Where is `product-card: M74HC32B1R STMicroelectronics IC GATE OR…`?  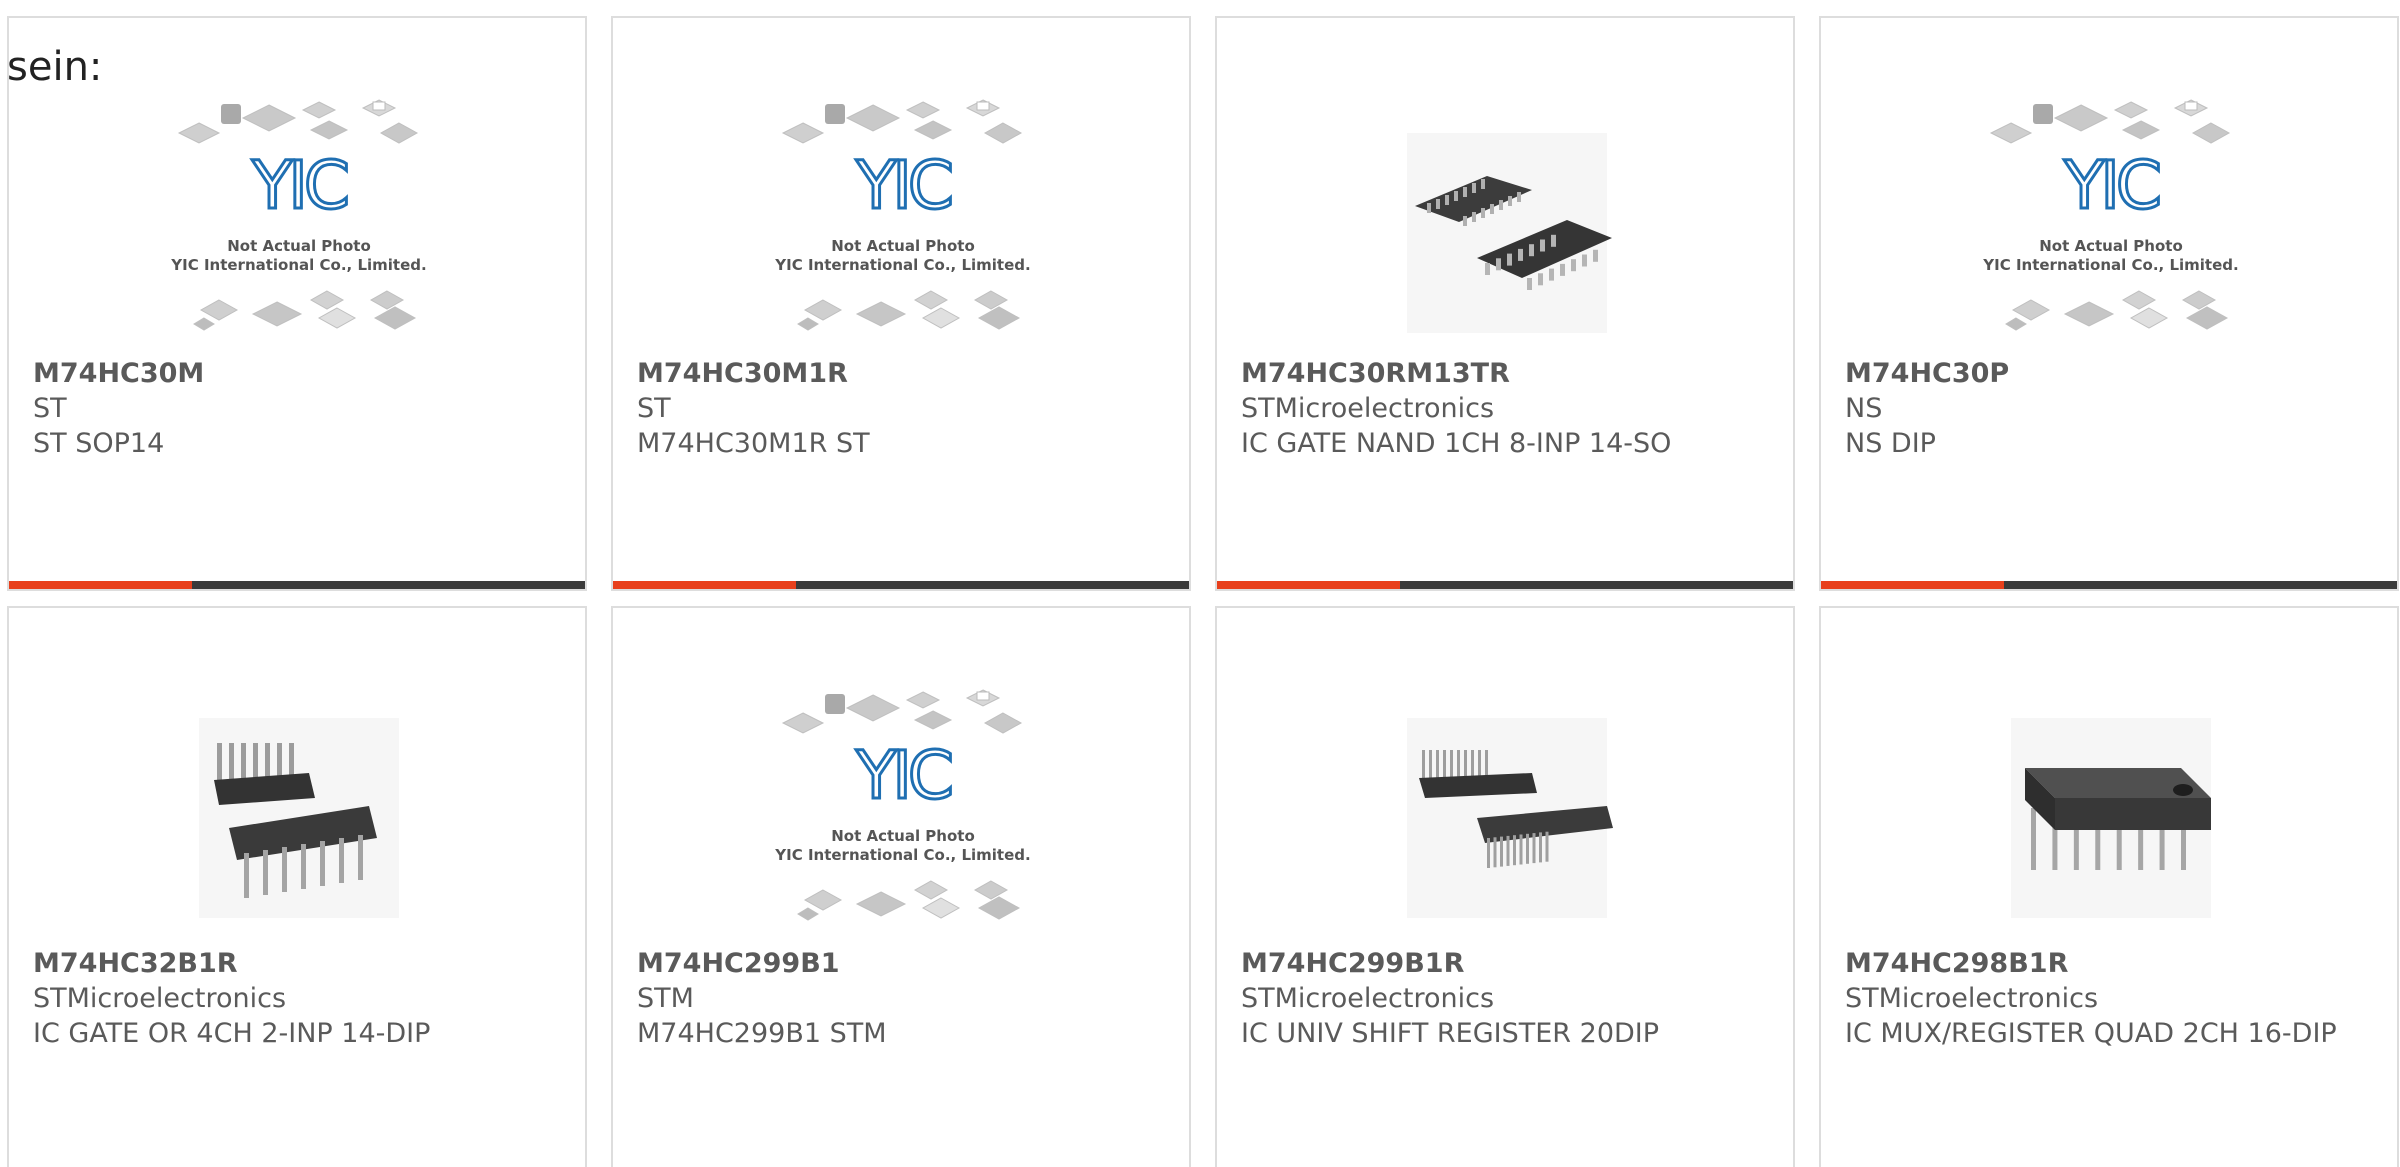
product-card: M74HC32B1R STMicroelectronics IC GATE OR… is located at coordinates (297, 886).